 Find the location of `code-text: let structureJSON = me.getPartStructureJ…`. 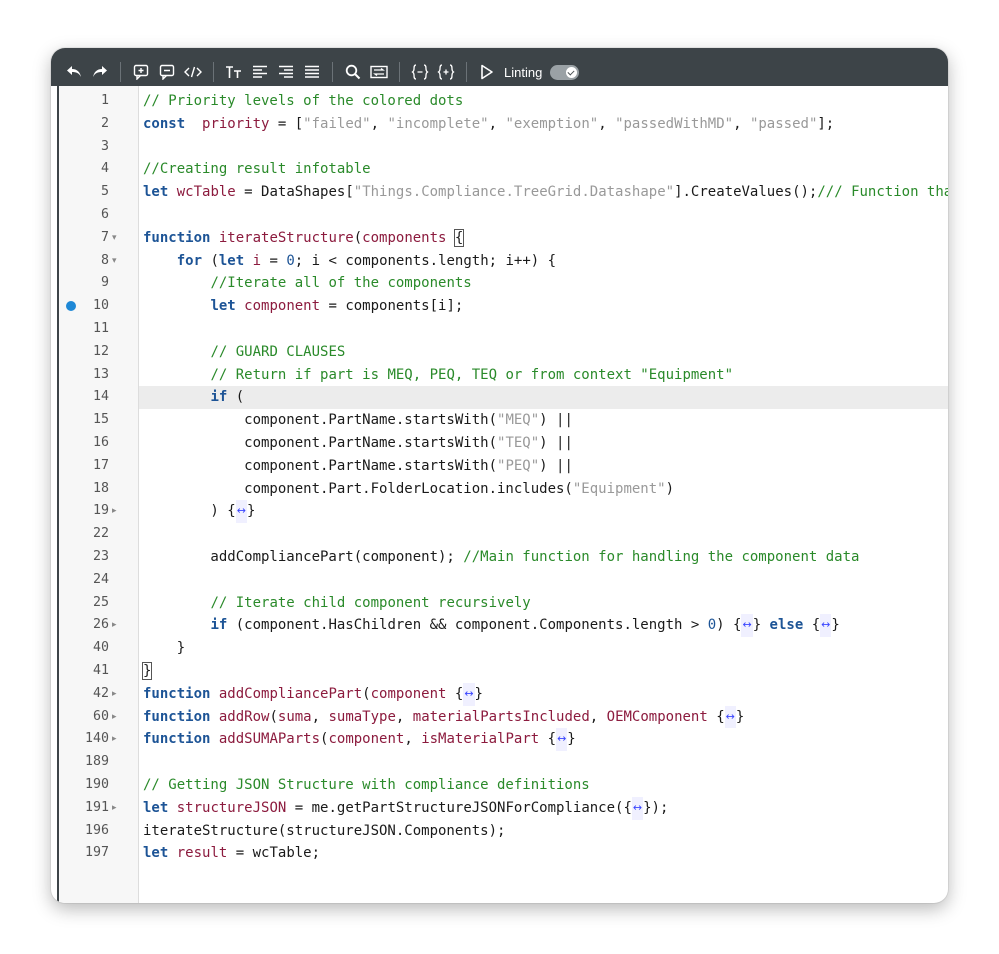

code-text: let structureJSON = me.getPartStructureJ… is located at coordinates (543, 808).